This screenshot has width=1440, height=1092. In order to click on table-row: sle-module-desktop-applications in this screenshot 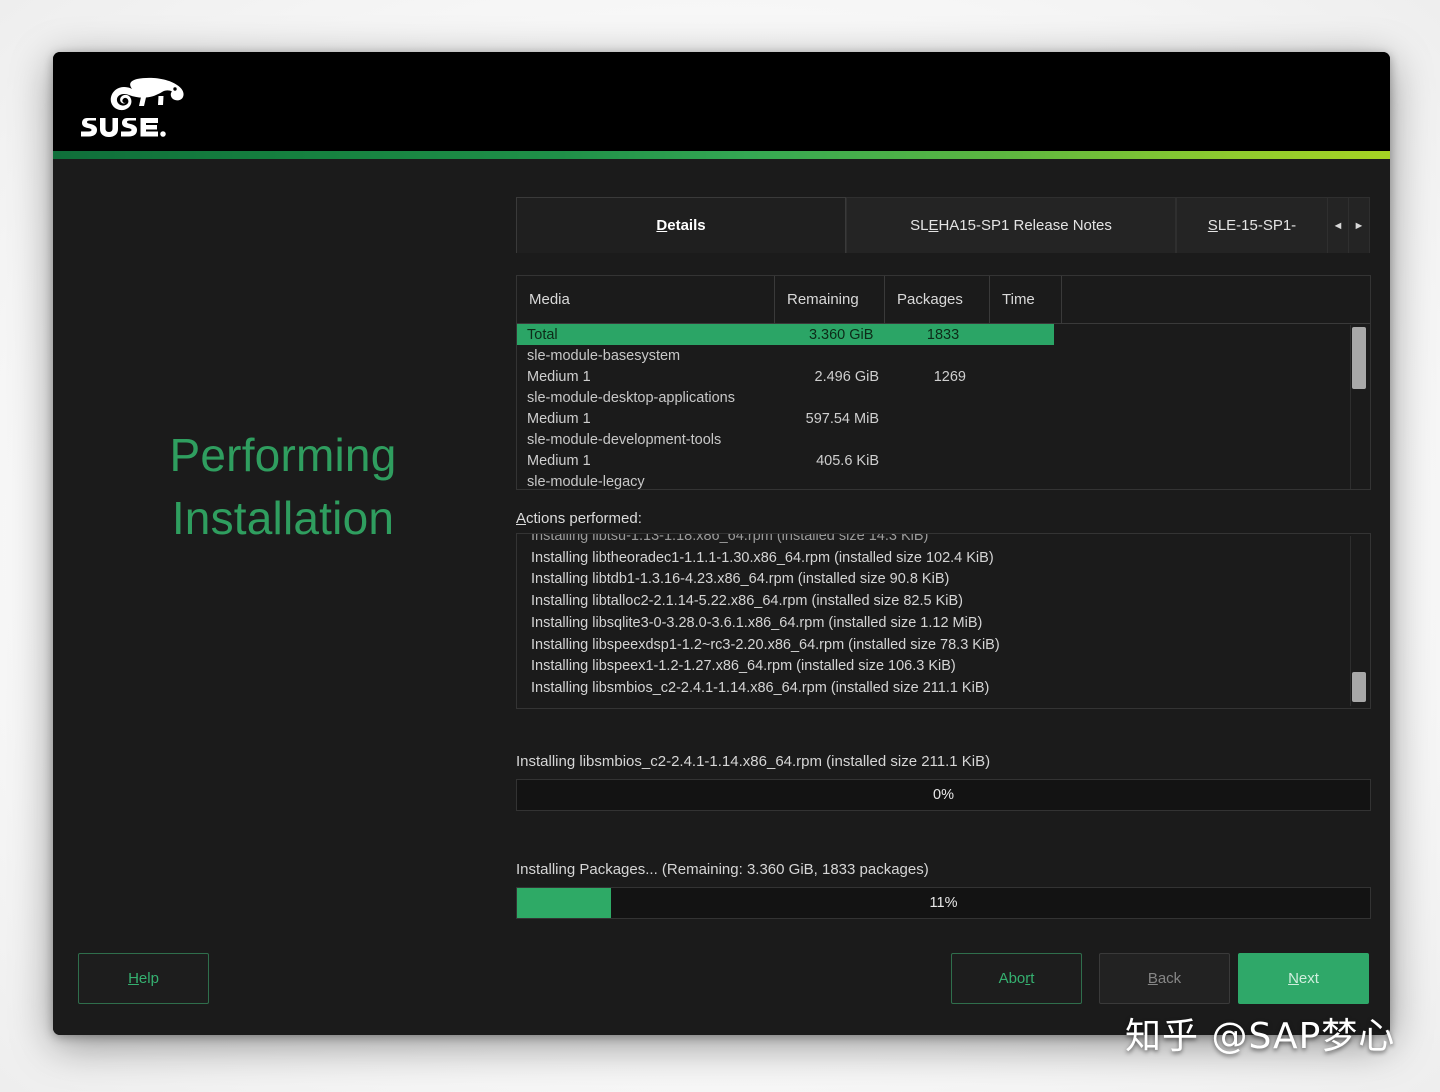, I will do `click(943, 397)`.